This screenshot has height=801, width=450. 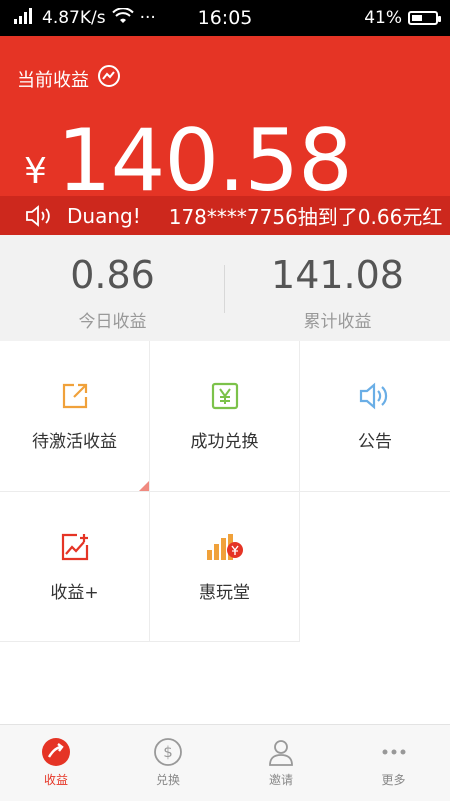 What do you see at coordinates (280, 780) in the screenshot?
I see `tab-invite-label: 邀请` at bounding box center [280, 780].